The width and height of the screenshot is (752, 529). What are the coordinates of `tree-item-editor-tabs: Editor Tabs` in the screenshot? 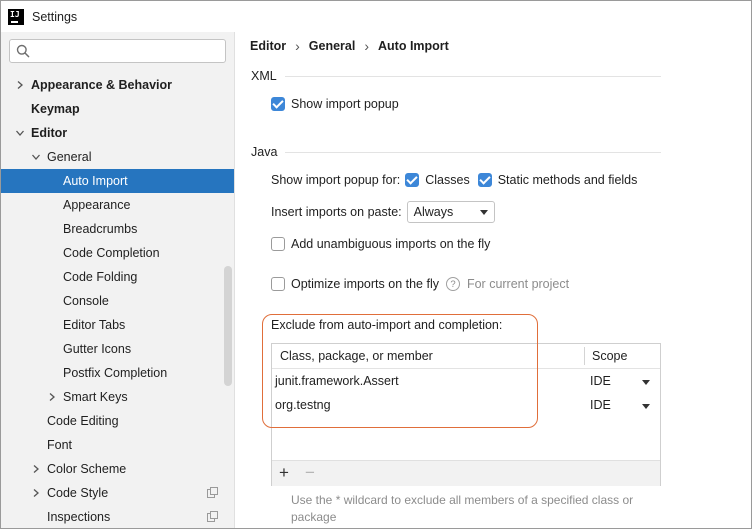 It's located at (117, 325).